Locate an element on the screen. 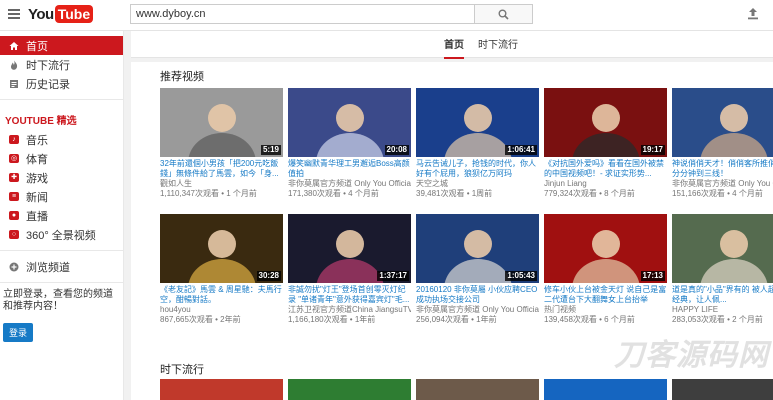 The width and height of the screenshot is (773, 400). sidebar-item-label: 音乐 is located at coordinates (37, 140).